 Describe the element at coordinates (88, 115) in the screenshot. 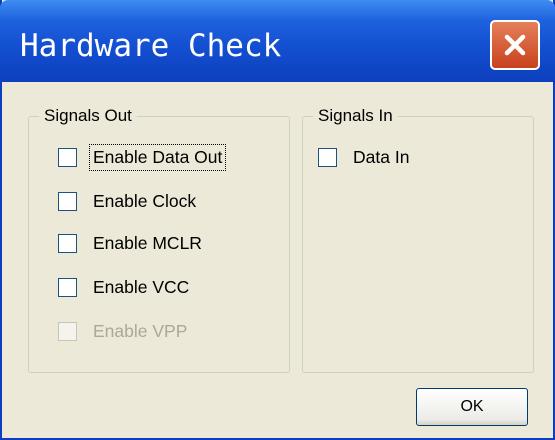

I see `signals-out-legend: Signals Out` at that location.